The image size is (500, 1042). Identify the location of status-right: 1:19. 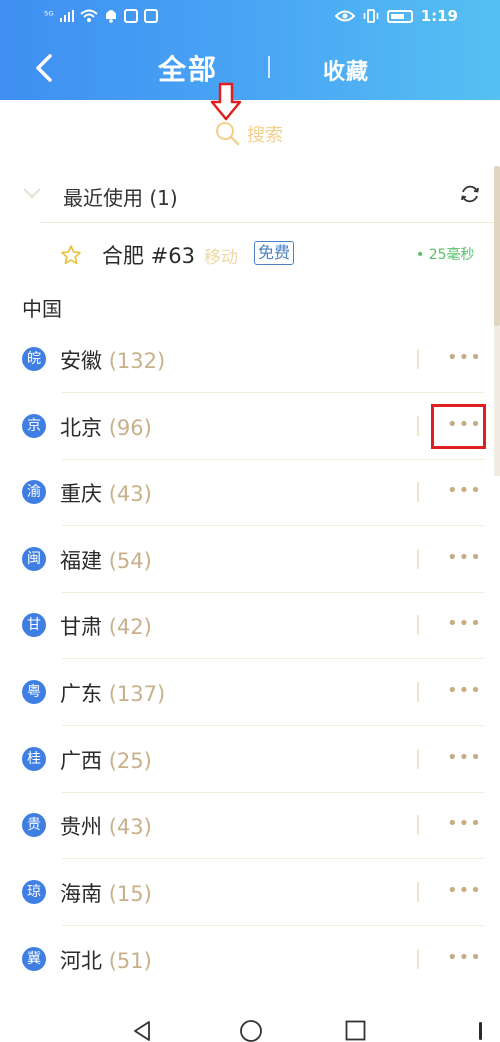
(396, 16).